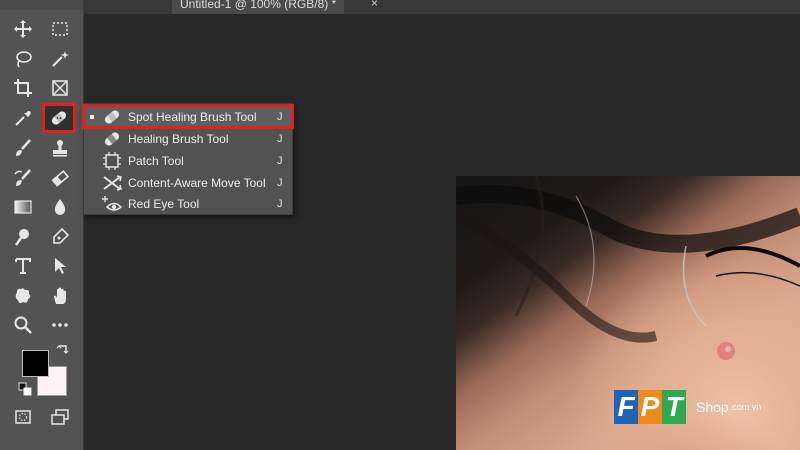  What do you see at coordinates (35, 363) in the screenshot?
I see `foreground-color-swatch` at bounding box center [35, 363].